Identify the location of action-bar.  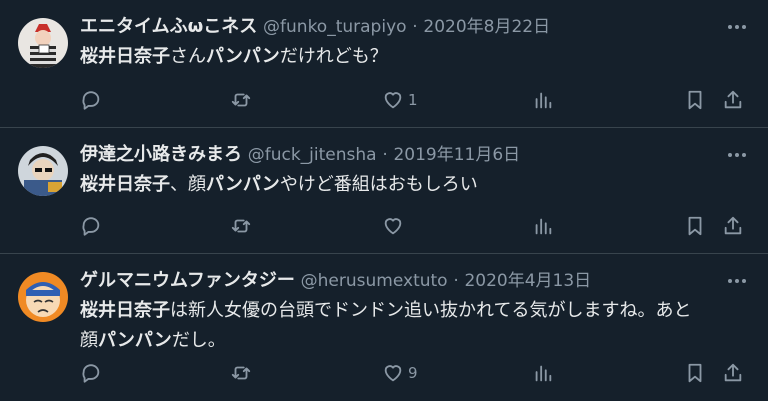
(414, 226).